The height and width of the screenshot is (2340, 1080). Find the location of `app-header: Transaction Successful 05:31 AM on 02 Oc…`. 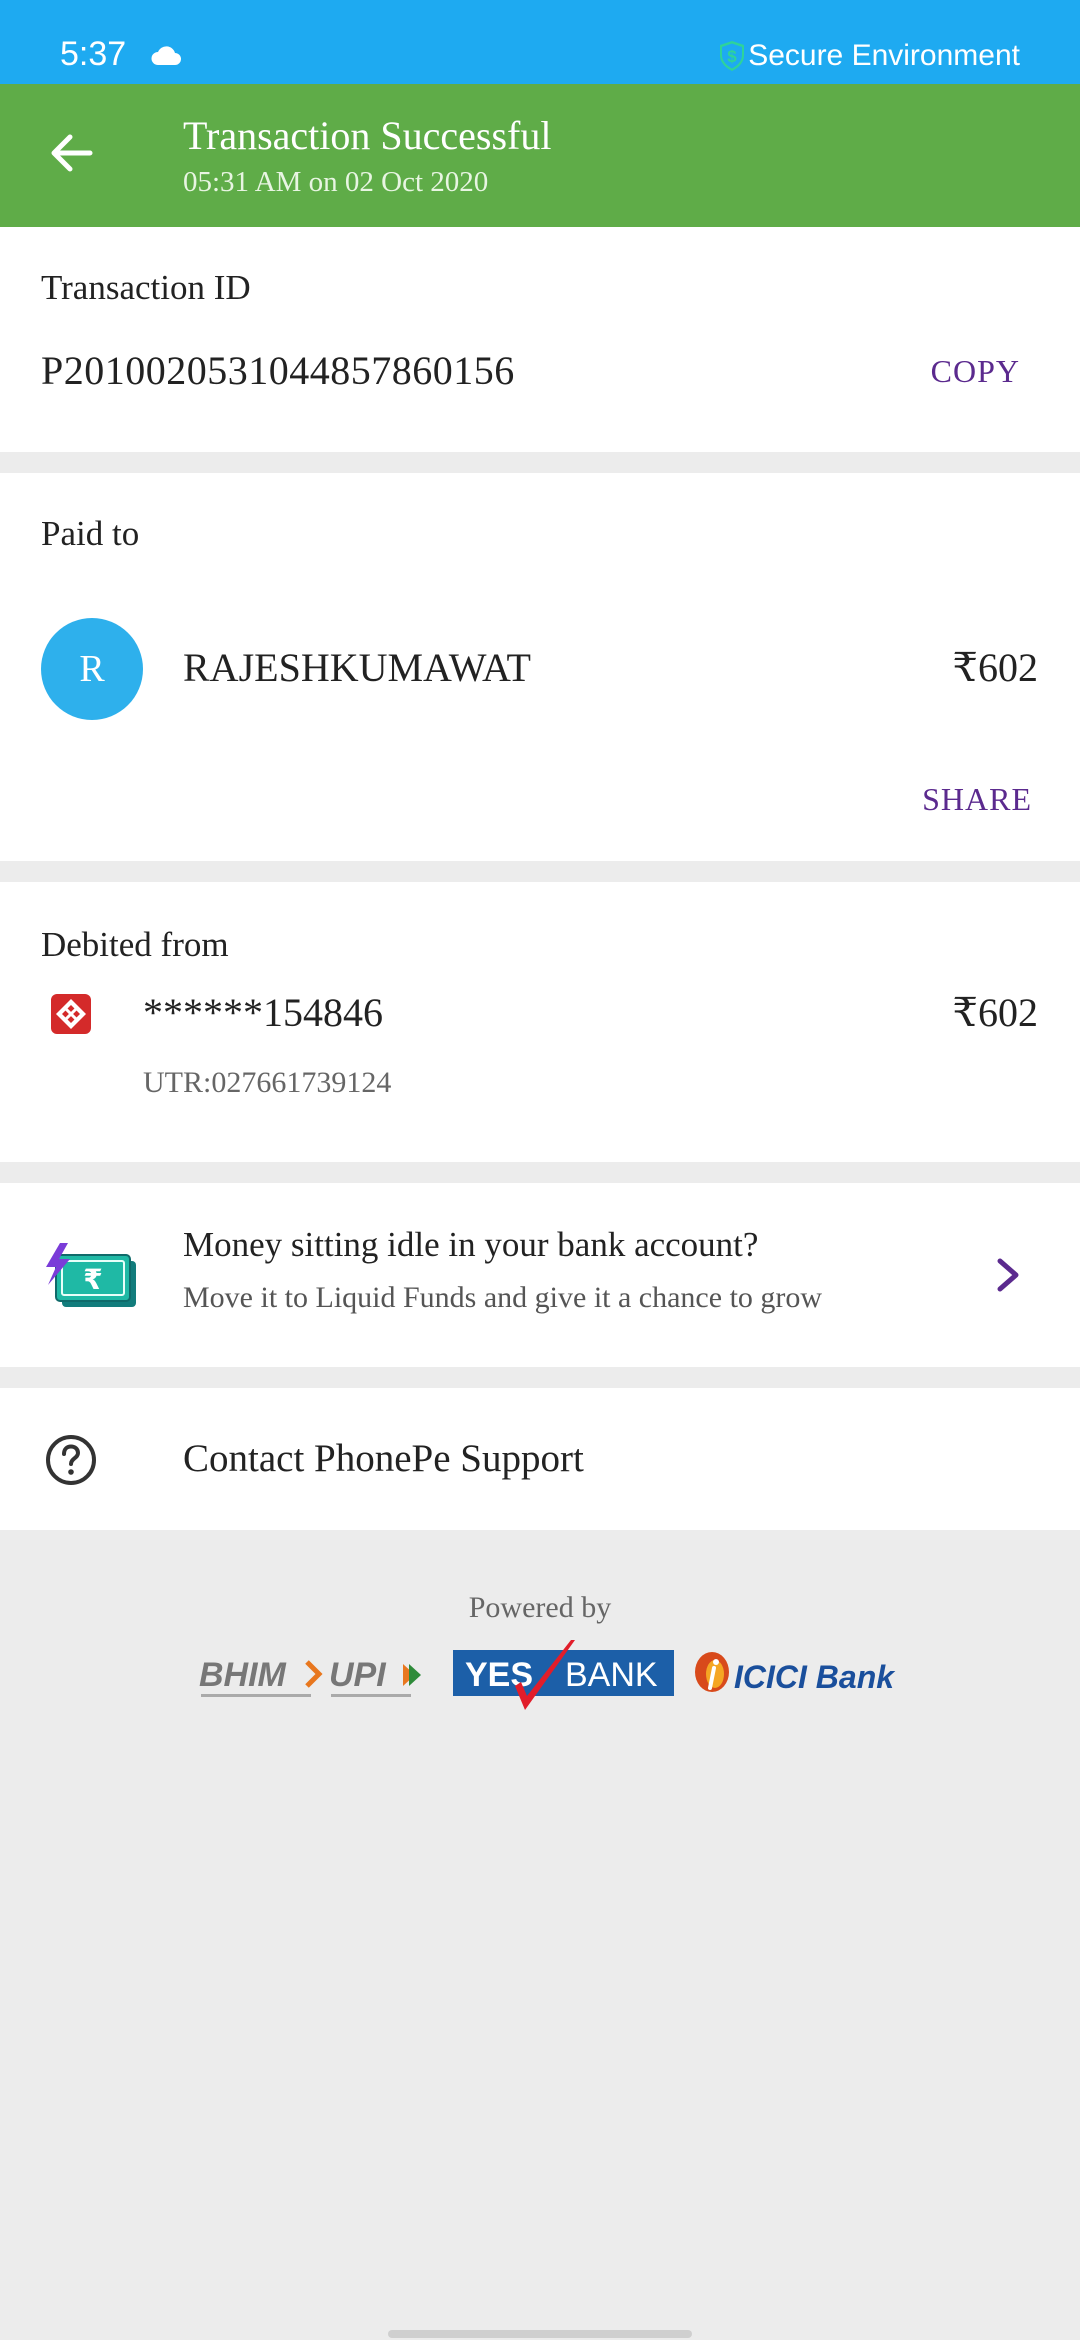

app-header: Transaction Successful 05:31 AM on 02 Oc… is located at coordinates (540, 155).